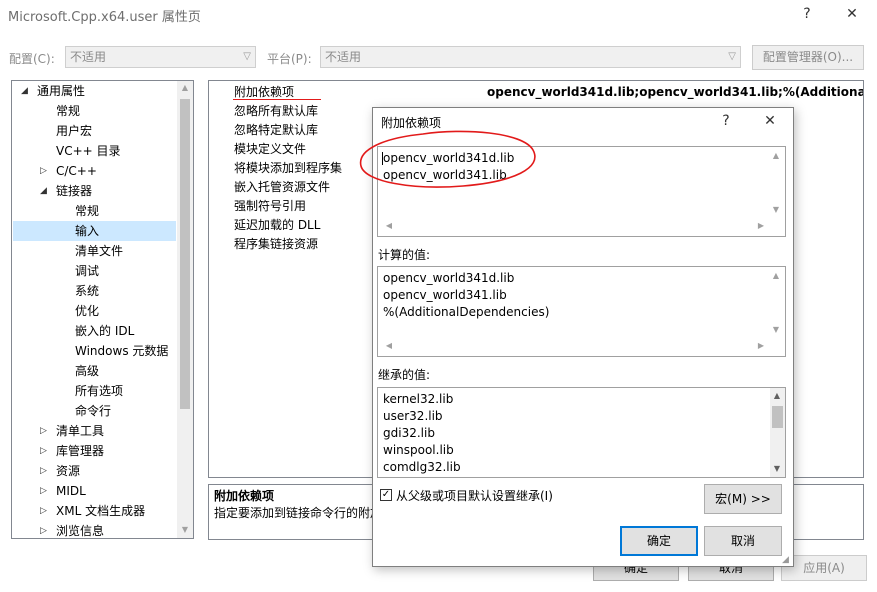 This screenshot has width=877, height=592. I want to click on property-name-force-symbol-references: 强制符号引用, so click(270, 206).